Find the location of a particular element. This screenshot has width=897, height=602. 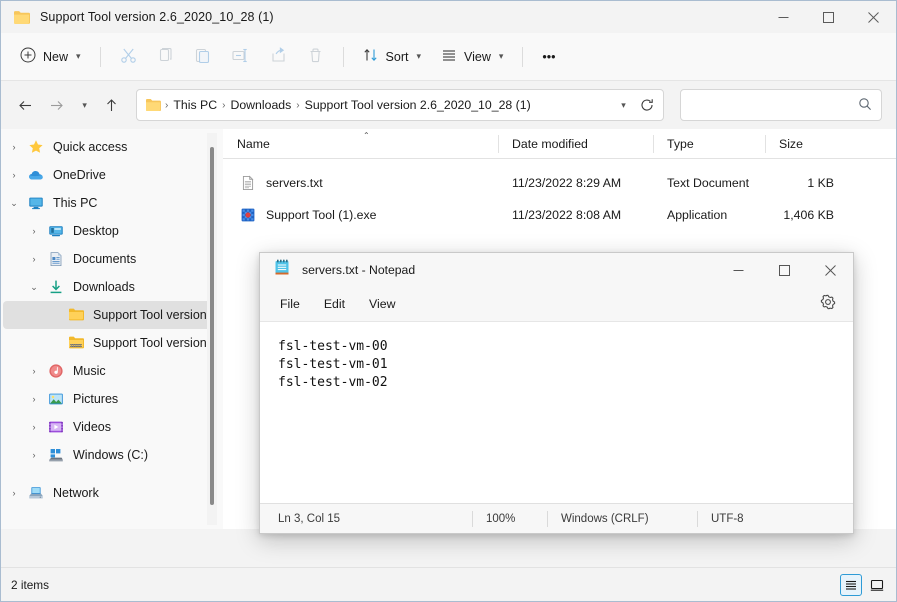

column-header-size-label: Size is located at coordinates (791, 143).